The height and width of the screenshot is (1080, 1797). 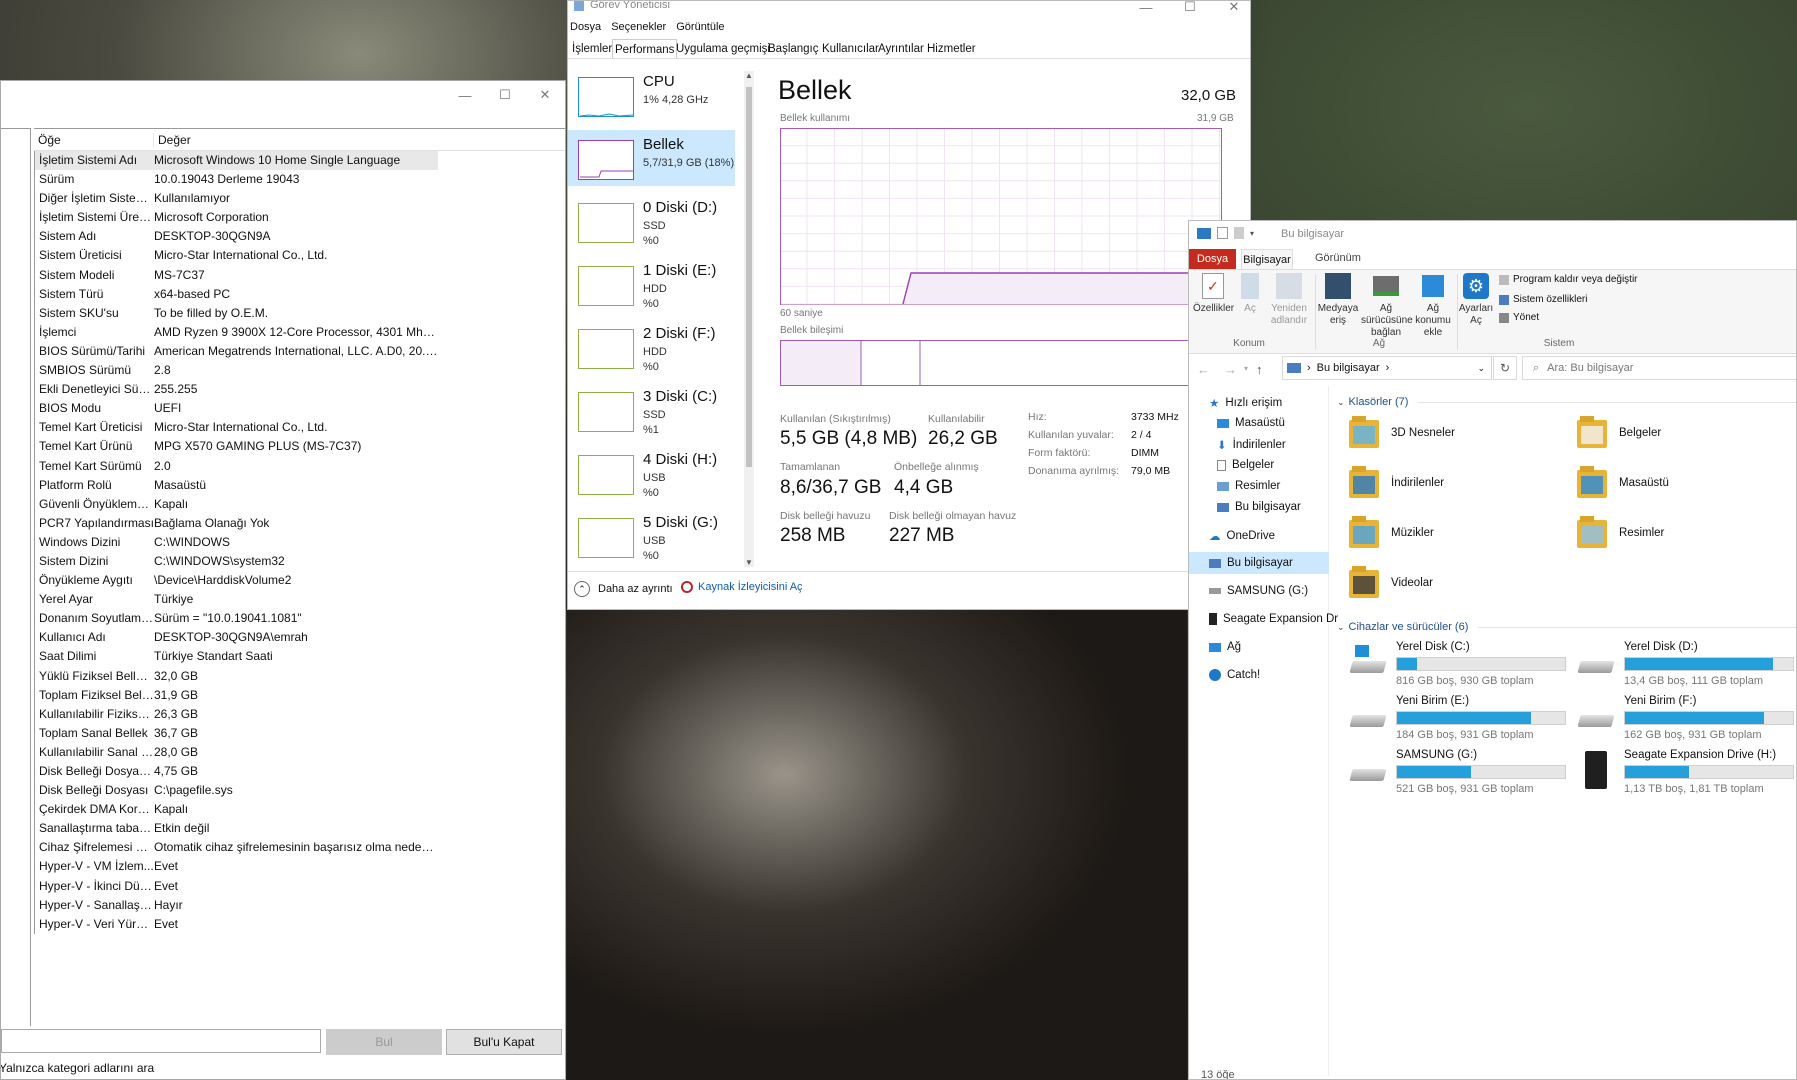 What do you see at coordinates (1391, 533) in the screenshot?
I see `folder-item: Müzikler` at bounding box center [1391, 533].